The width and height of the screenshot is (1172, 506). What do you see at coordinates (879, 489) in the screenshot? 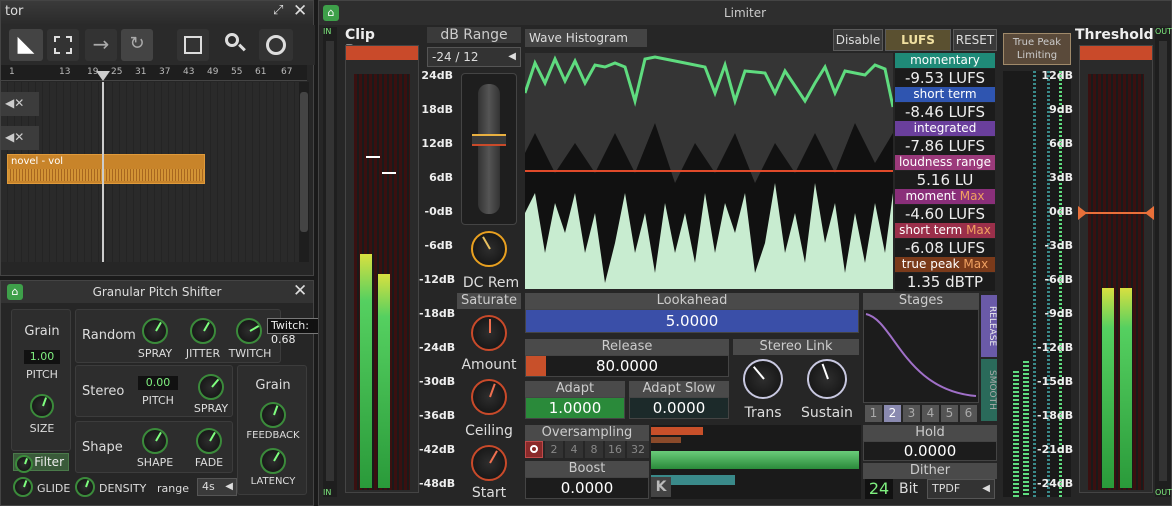
I see `dither-bits-value: 24` at bounding box center [879, 489].